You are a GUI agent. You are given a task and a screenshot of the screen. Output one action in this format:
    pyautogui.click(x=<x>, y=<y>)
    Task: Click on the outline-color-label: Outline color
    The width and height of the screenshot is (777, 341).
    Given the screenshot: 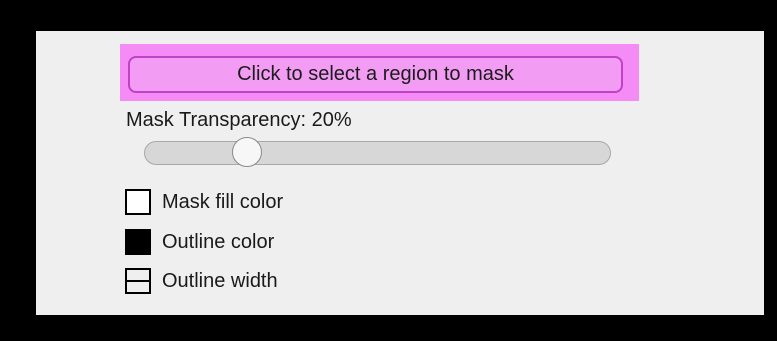 What is the action you would take?
    pyautogui.click(x=218, y=241)
    